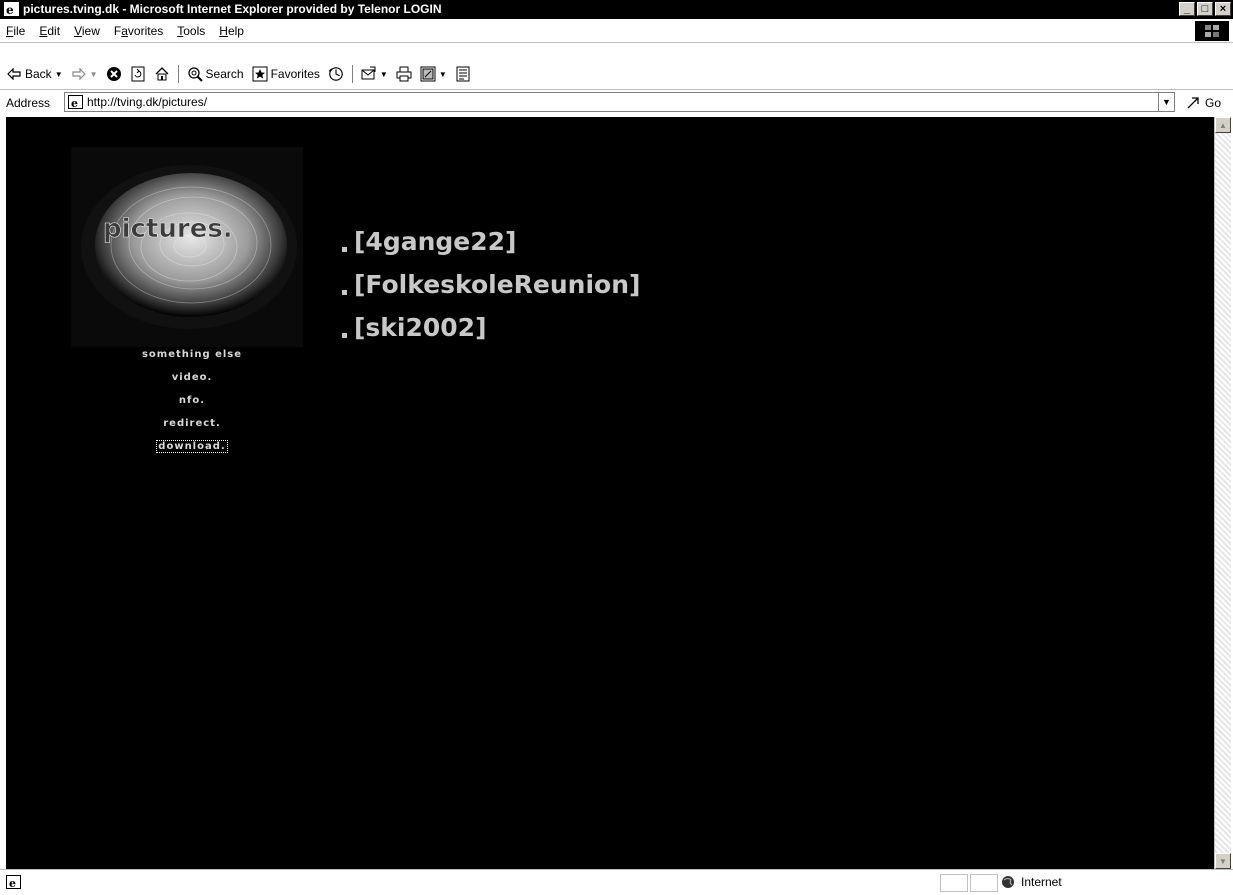 Image resolution: width=1233 pixels, height=895 pixels. Describe the element at coordinates (1008, 882) in the screenshot. I see `globe-icon` at that location.